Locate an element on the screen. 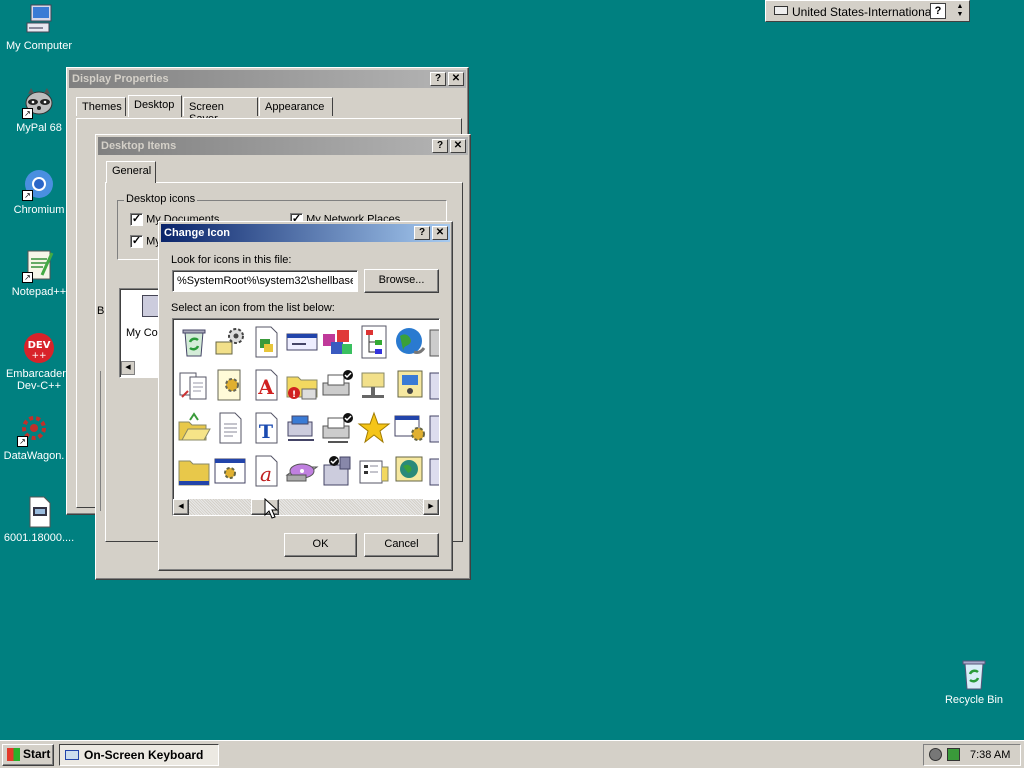  task-on-screen-keyboard: On-Screen Keyboard is located at coordinates (139, 755).